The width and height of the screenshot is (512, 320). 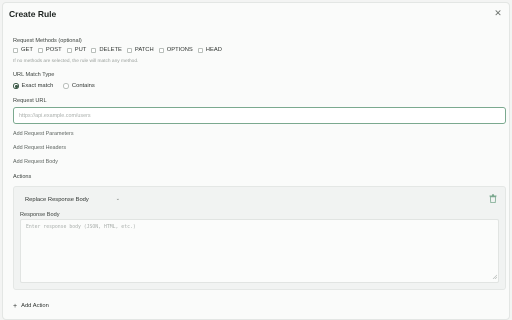 What do you see at coordinates (43, 134) in the screenshot?
I see `add-request-parameters-link: Add Request Parameters` at bounding box center [43, 134].